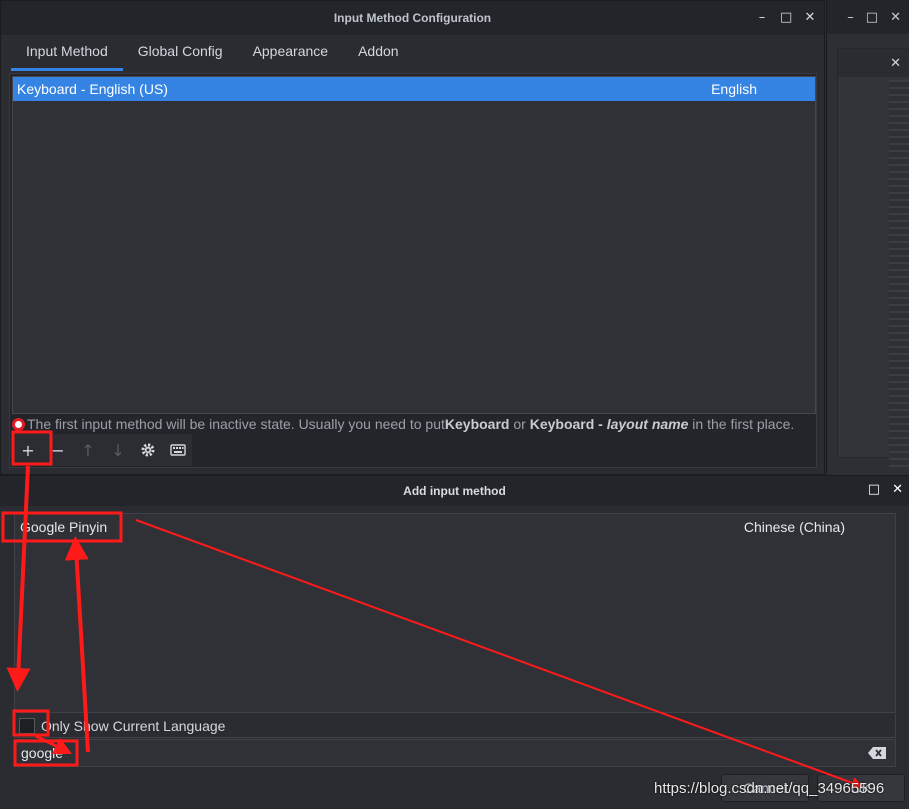  I want to click on input-method-toolbar: + − ↑ ↓, so click(102, 450).